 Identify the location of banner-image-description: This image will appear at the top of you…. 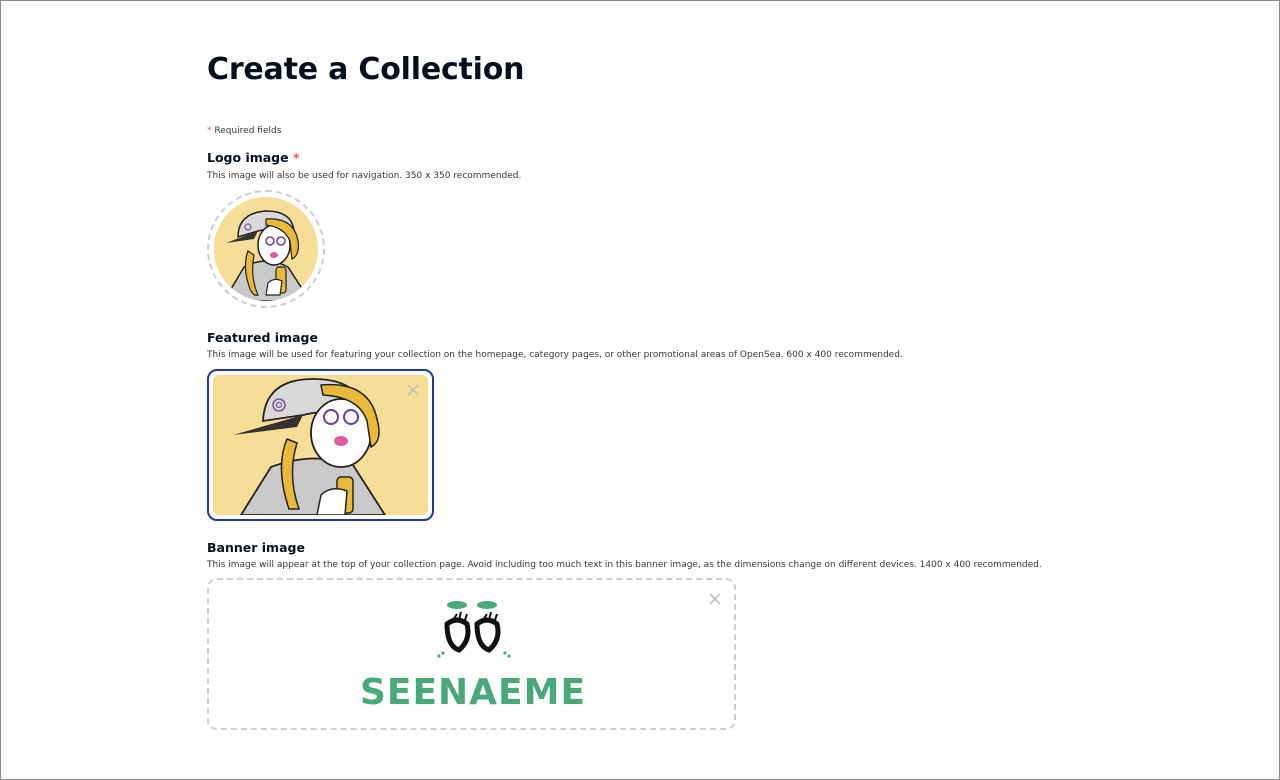
(624, 565).